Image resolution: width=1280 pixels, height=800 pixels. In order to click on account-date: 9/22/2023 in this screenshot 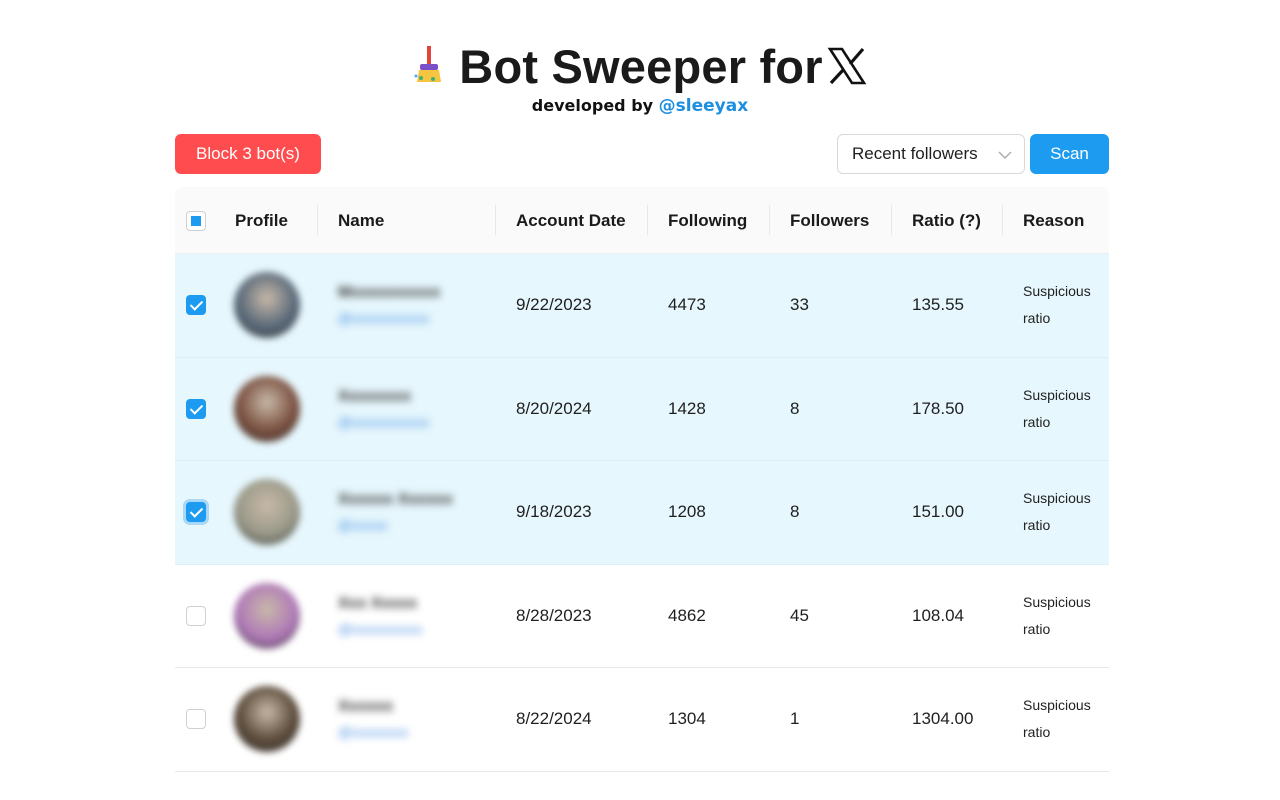, I will do `click(554, 305)`.